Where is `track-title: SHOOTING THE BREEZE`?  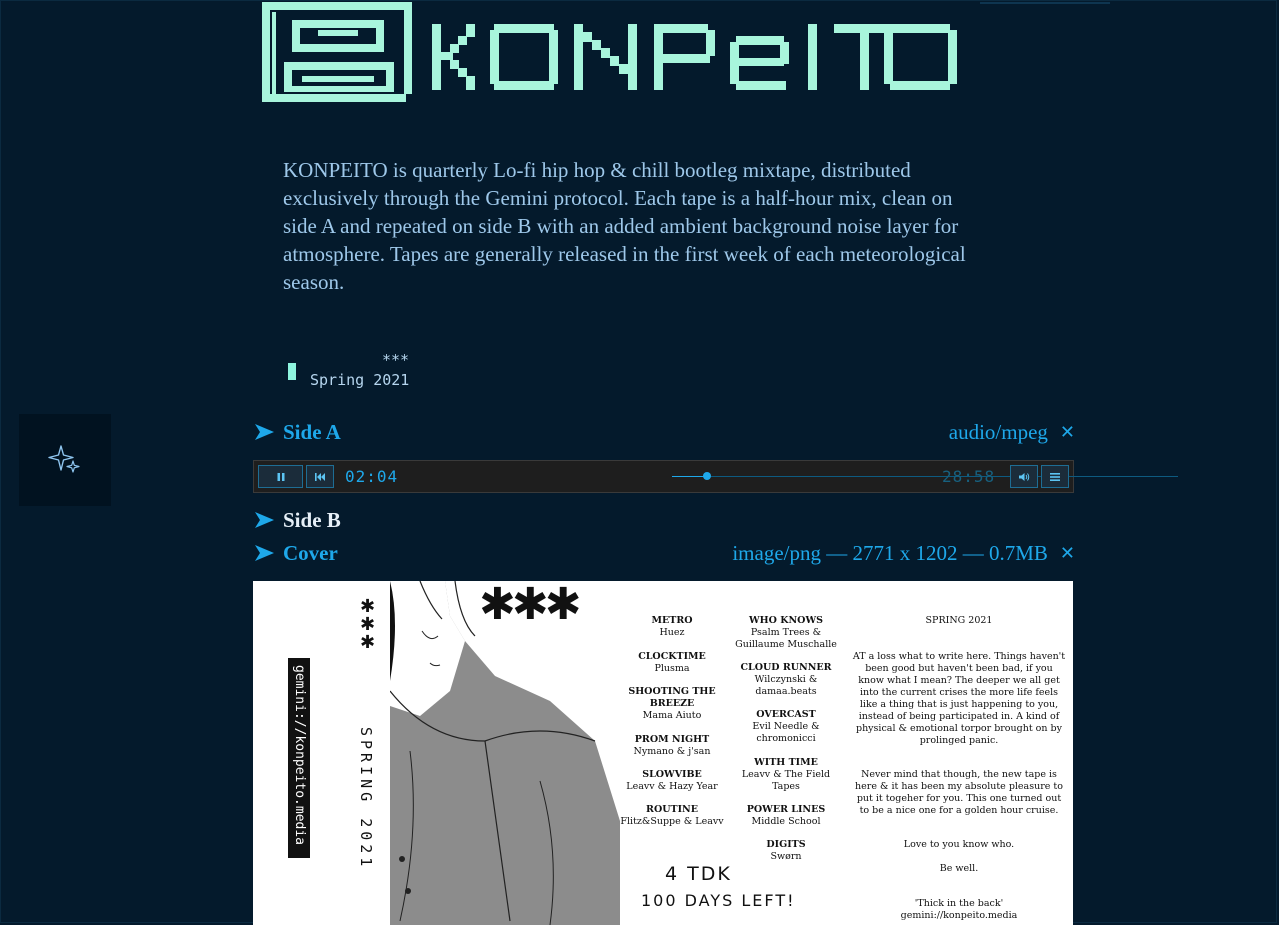 track-title: SHOOTING THE BREEZE is located at coordinates (672, 697).